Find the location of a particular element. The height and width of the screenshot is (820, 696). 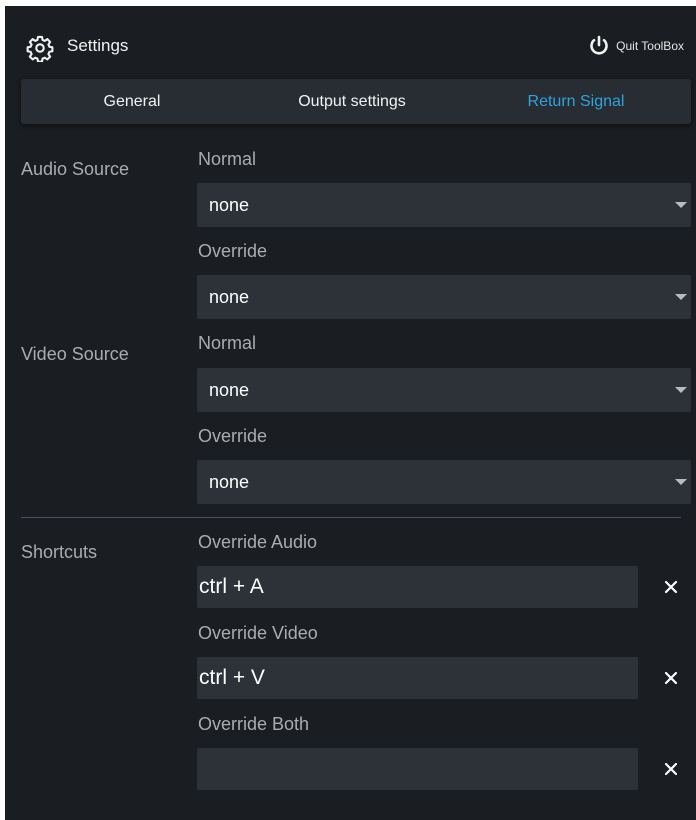

override-video-shortcut-value: ctrl + V is located at coordinates (232, 677).